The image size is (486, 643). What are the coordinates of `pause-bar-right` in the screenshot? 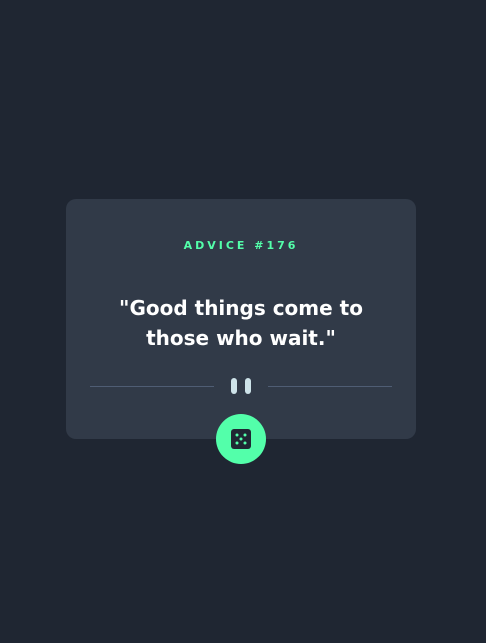 It's located at (248, 386).